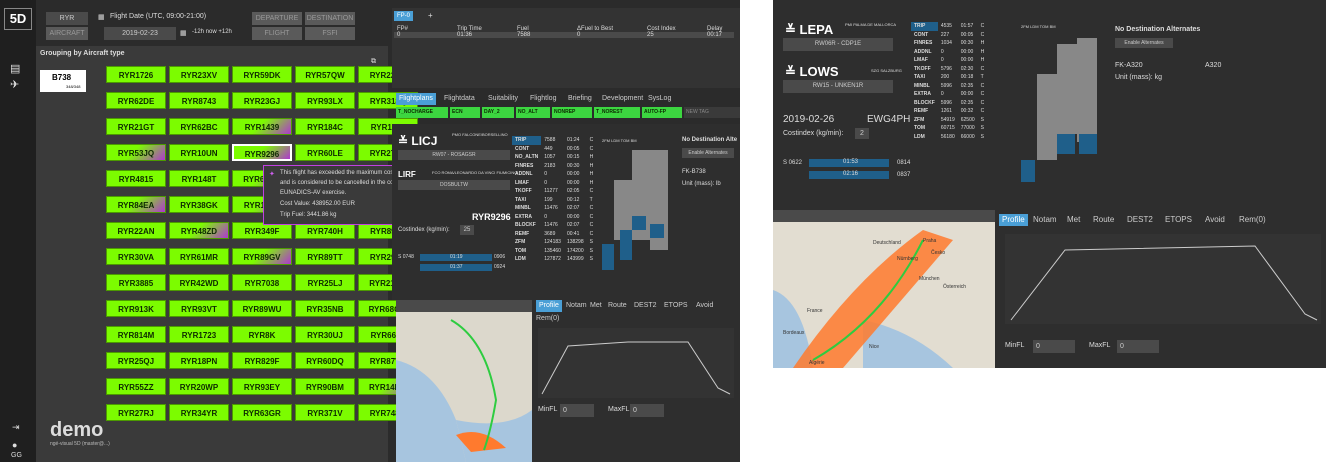 Image resolution: width=1326 pixels, height=462 pixels. I want to click on minfl-input: 0, so click(577, 410).